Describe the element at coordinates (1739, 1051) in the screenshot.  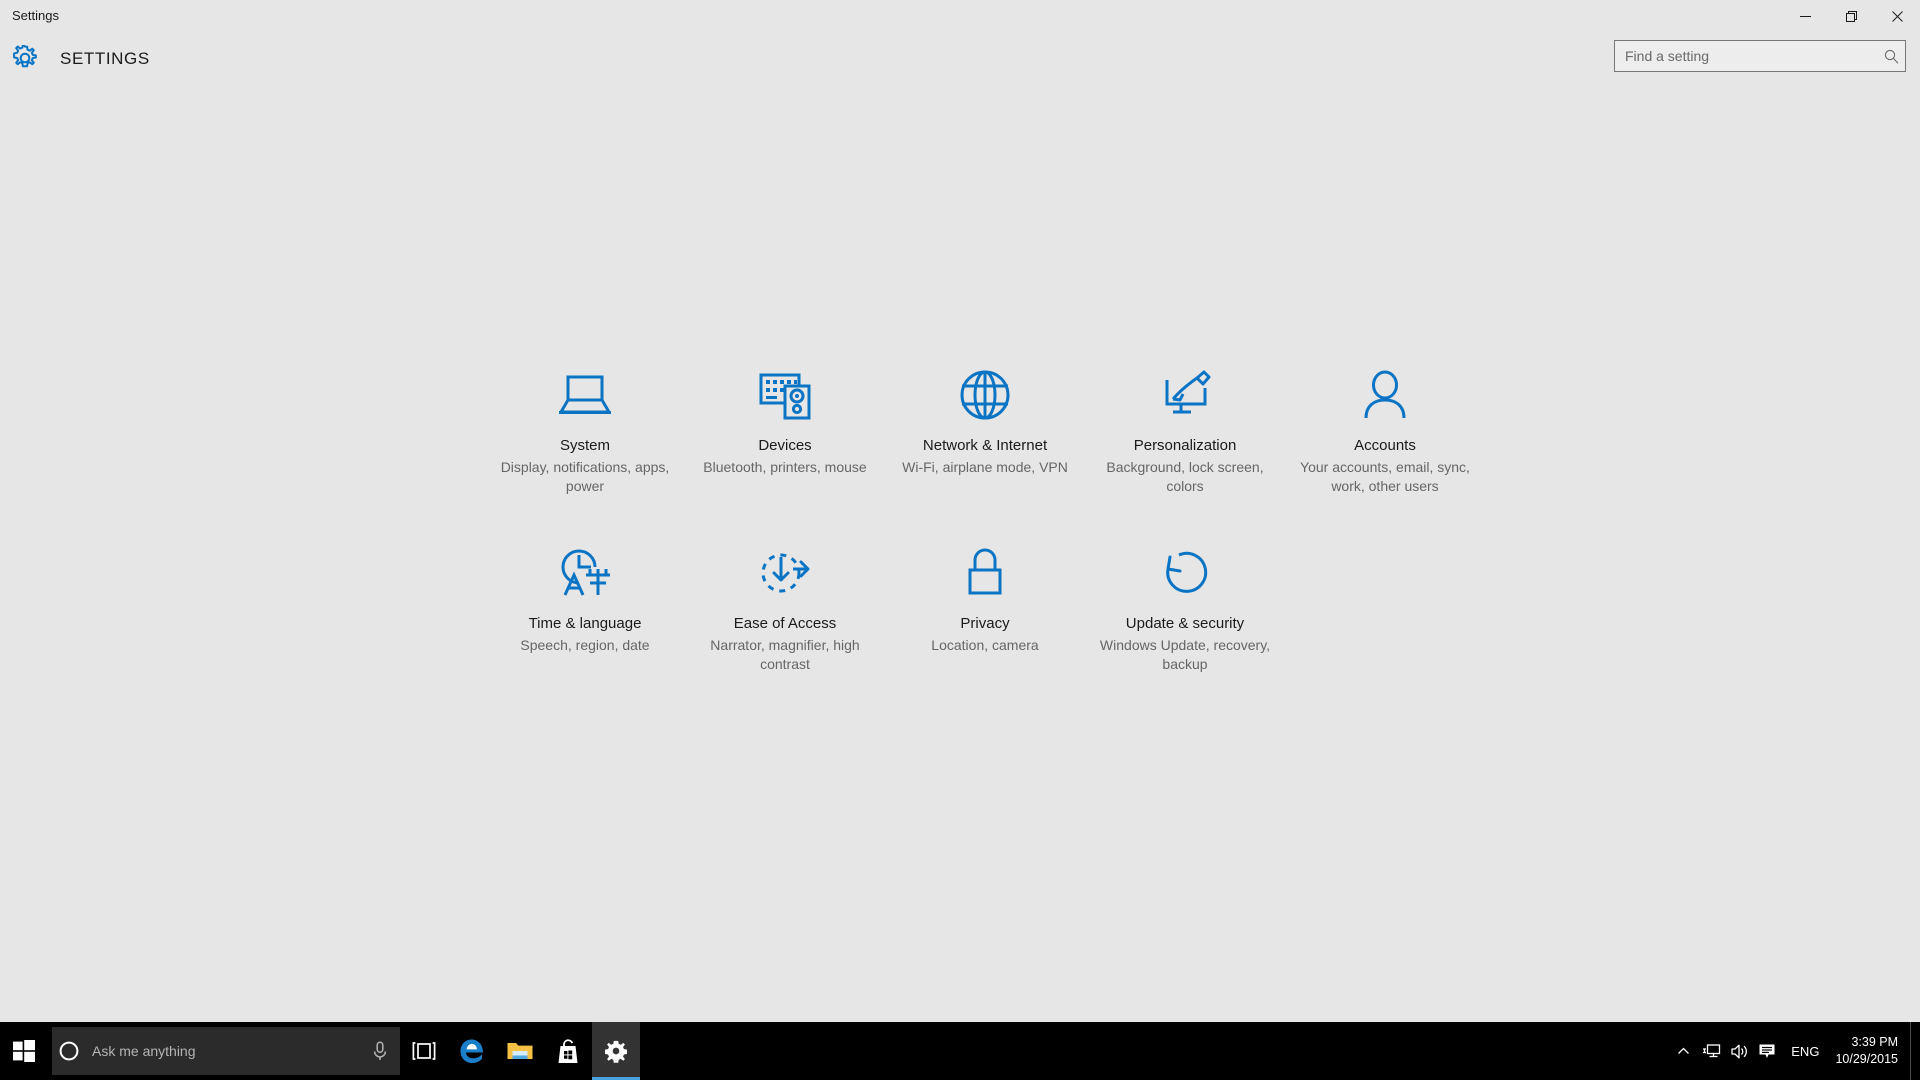
I see `speaker-icon` at that location.